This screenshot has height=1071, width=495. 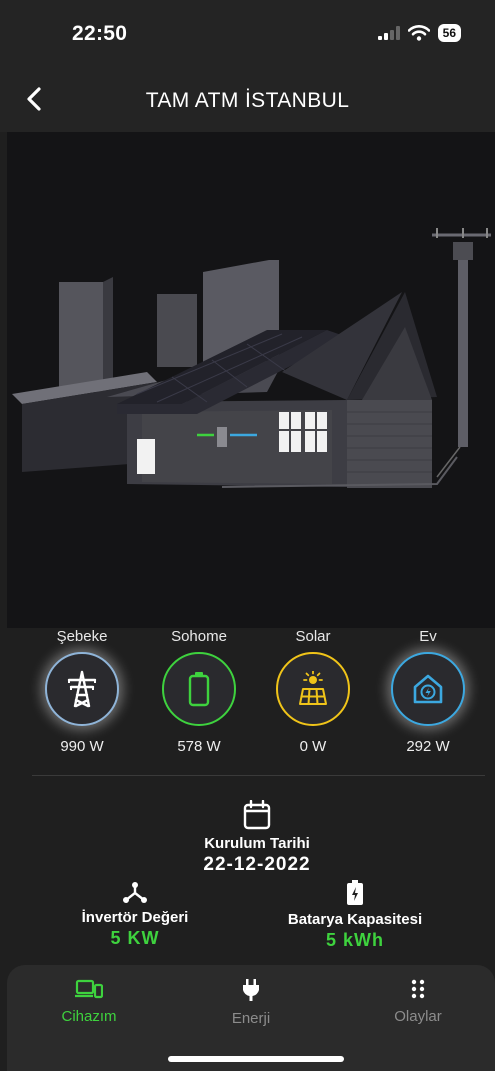 What do you see at coordinates (251, 990) in the screenshot?
I see `plug-icon` at bounding box center [251, 990].